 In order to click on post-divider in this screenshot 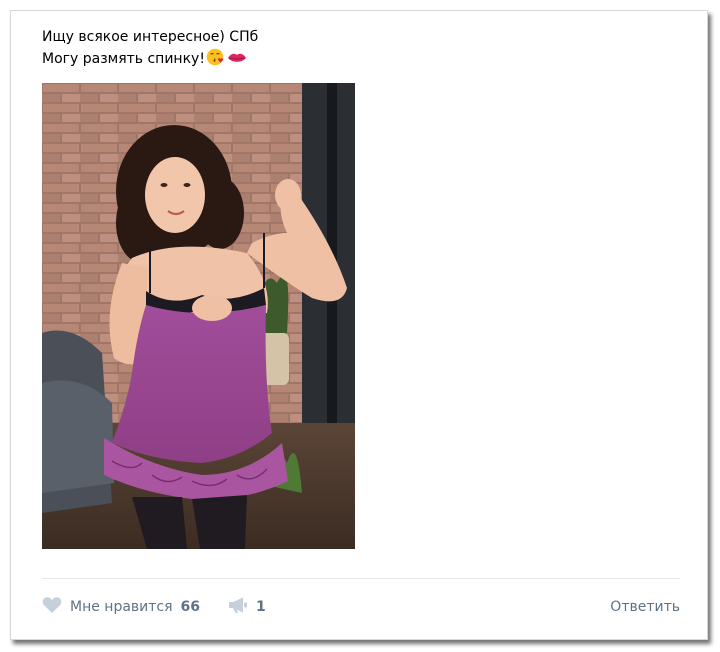, I will do `click(361, 578)`.